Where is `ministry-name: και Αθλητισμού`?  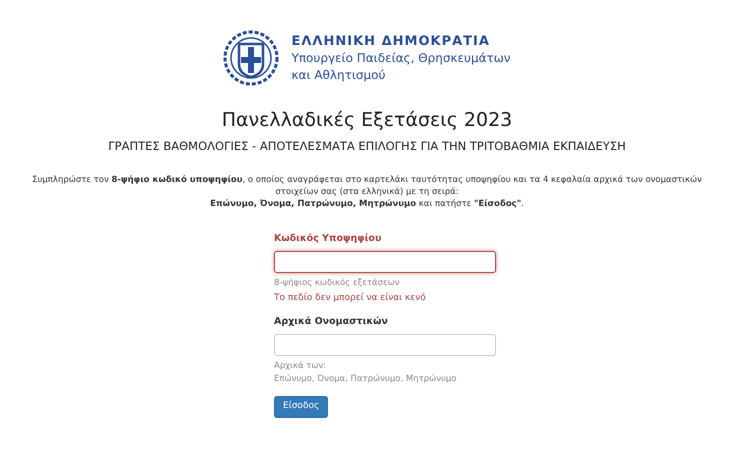
ministry-name: και Αθλητισμού is located at coordinates (338, 75).